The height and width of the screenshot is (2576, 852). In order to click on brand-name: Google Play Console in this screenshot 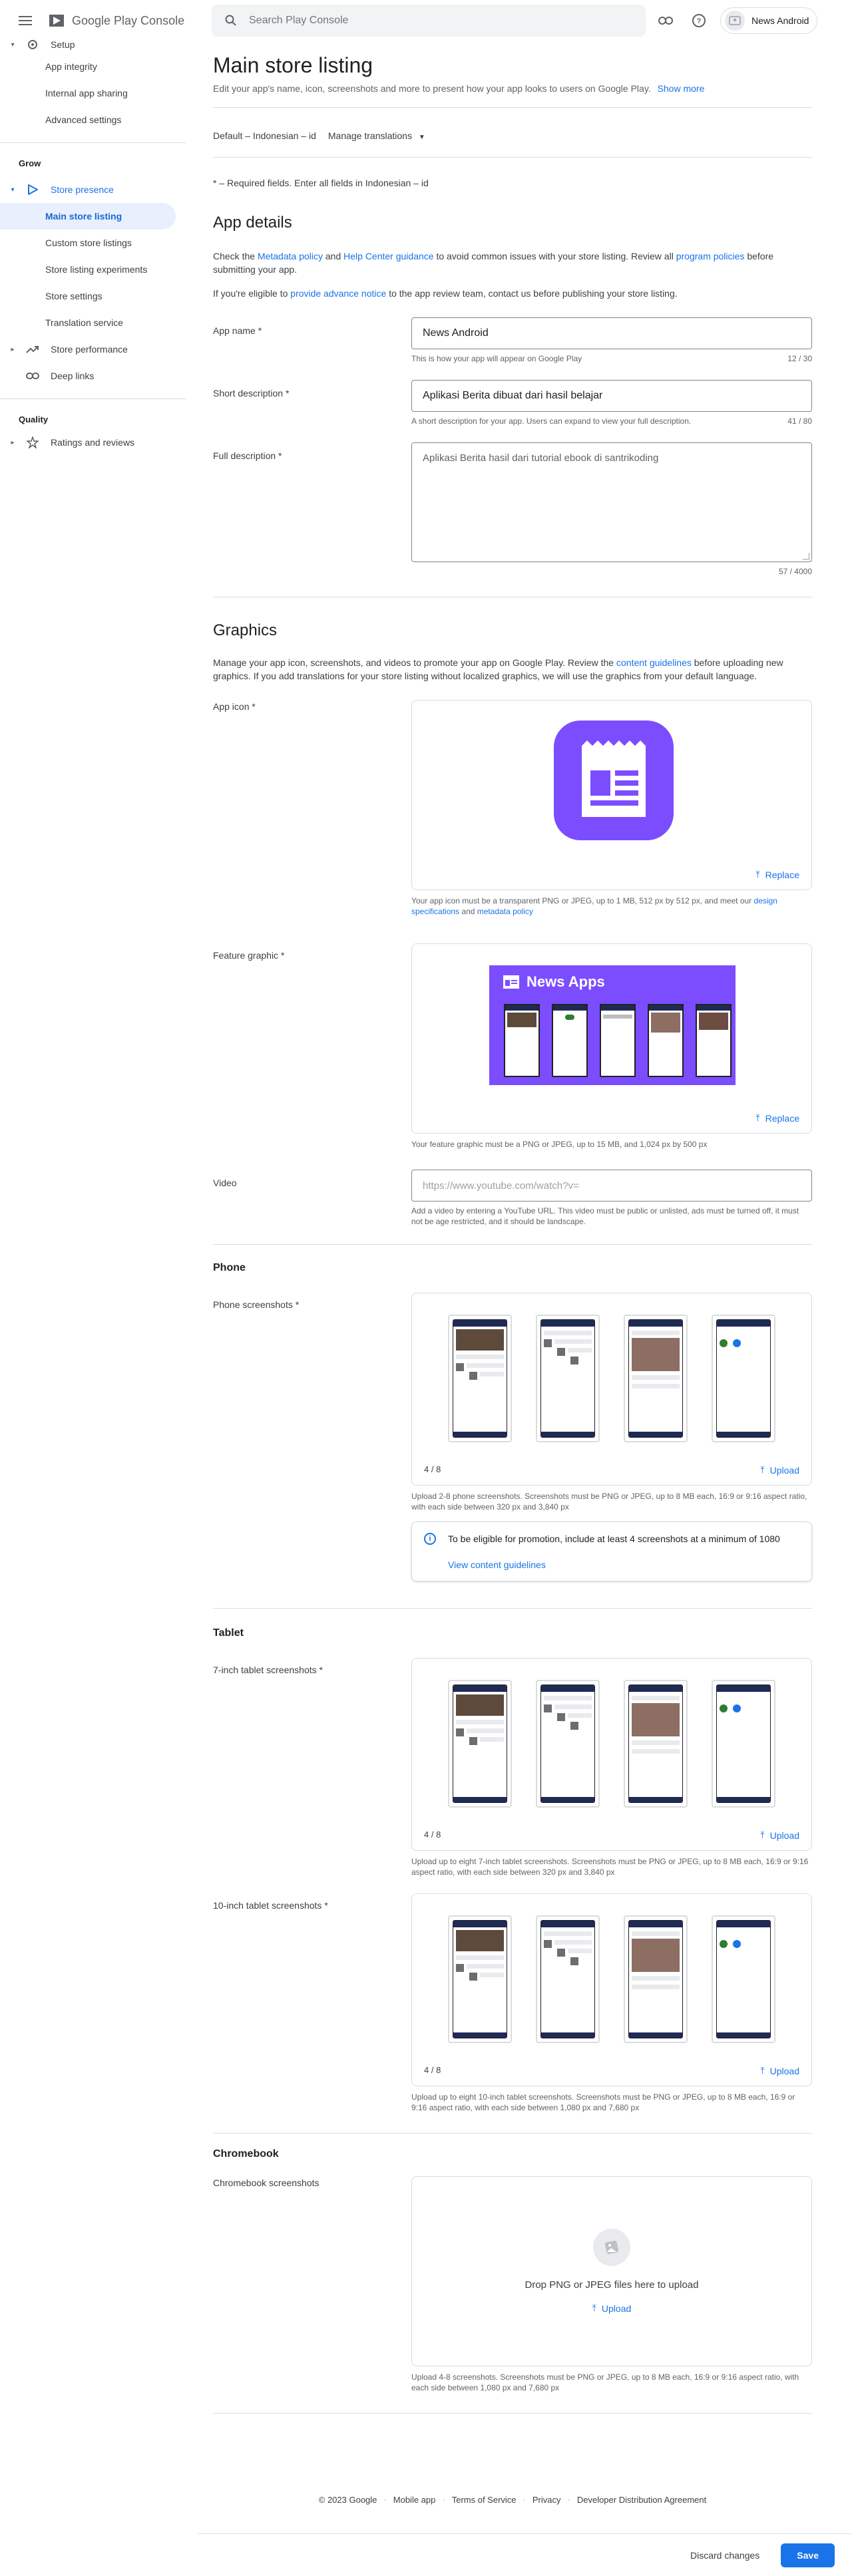, I will do `click(128, 20)`.